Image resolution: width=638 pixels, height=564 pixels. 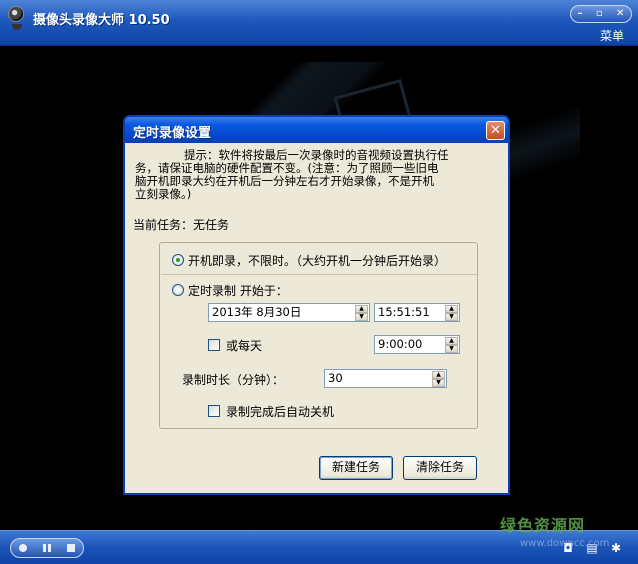 What do you see at coordinates (495, 130) in the screenshot?
I see `dialog-close-button: ✕` at bounding box center [495, 130].